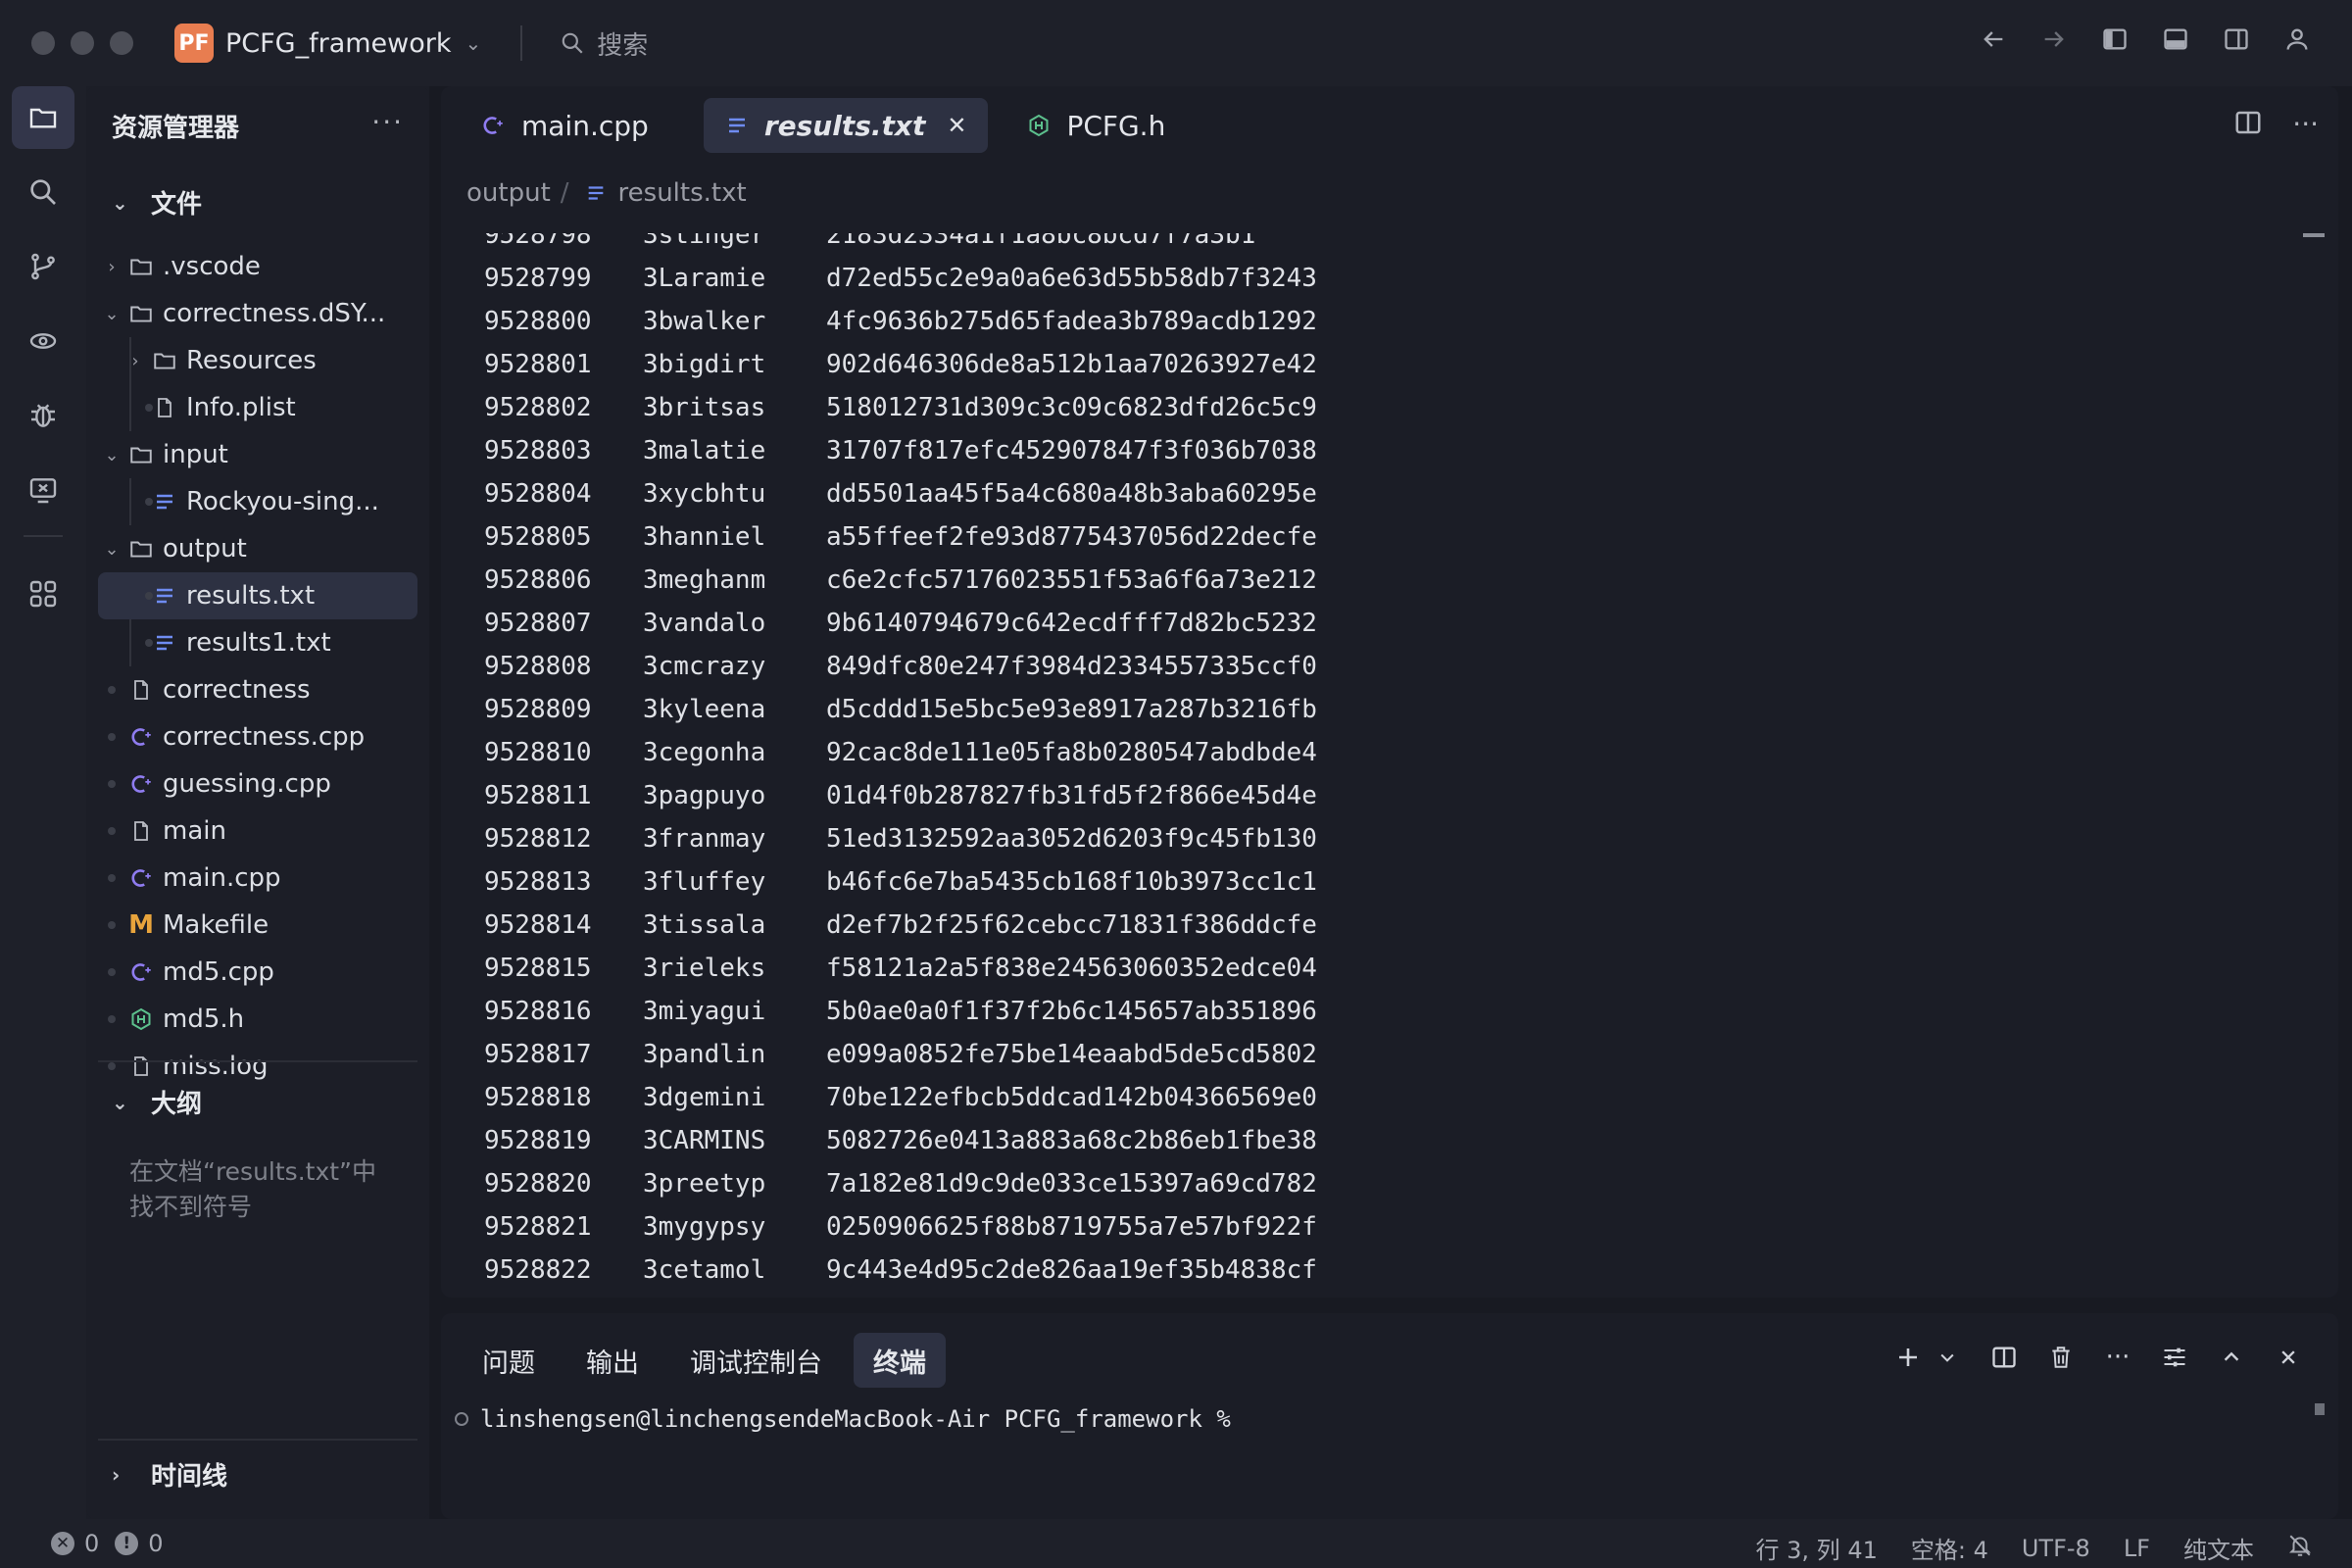 The height and width of the screenshot is (1568, 2352). What do you see at coordinates (1908, 1357) in the screenshot?
I see `new-terminal-icon` at bounding box center [1908, 1357].